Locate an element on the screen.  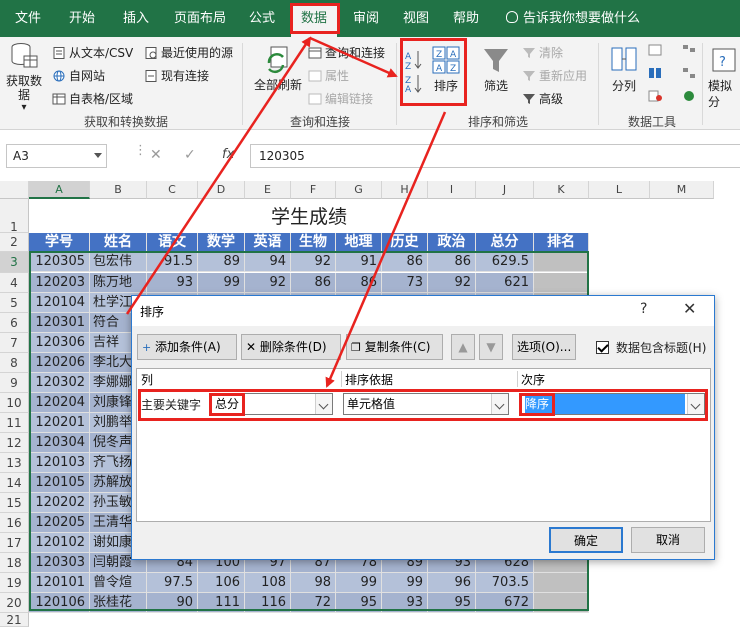
help-button: ? is located at coordinates (643, 309).